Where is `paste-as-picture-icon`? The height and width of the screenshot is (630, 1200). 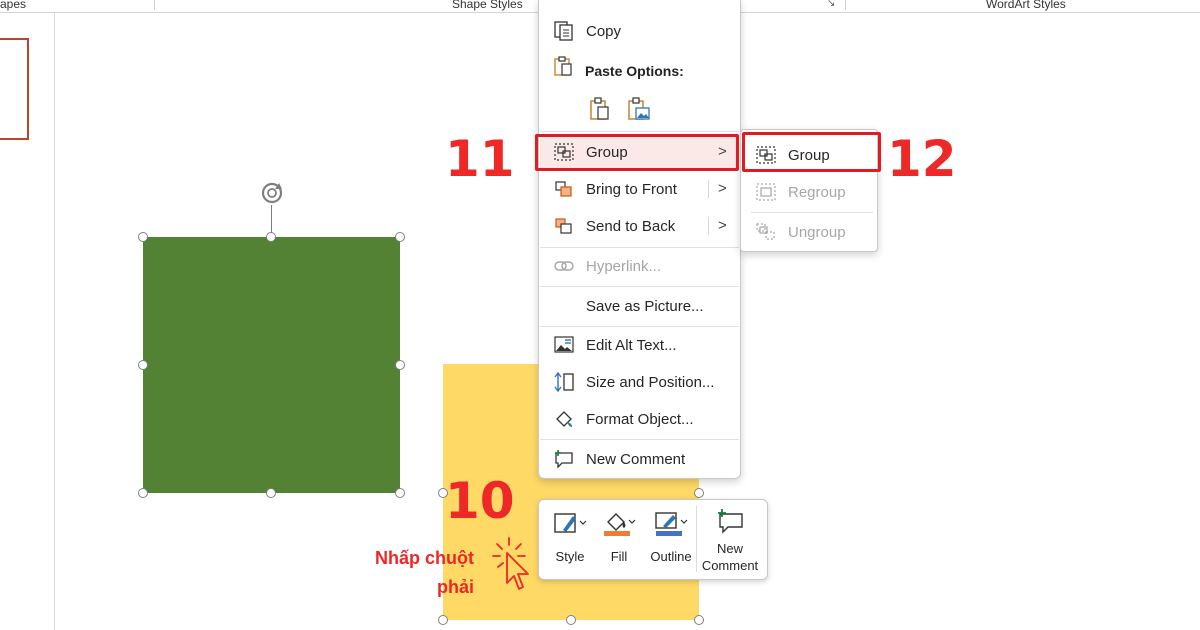
paste-as-picture-icon is located at coordinates (639, 109).